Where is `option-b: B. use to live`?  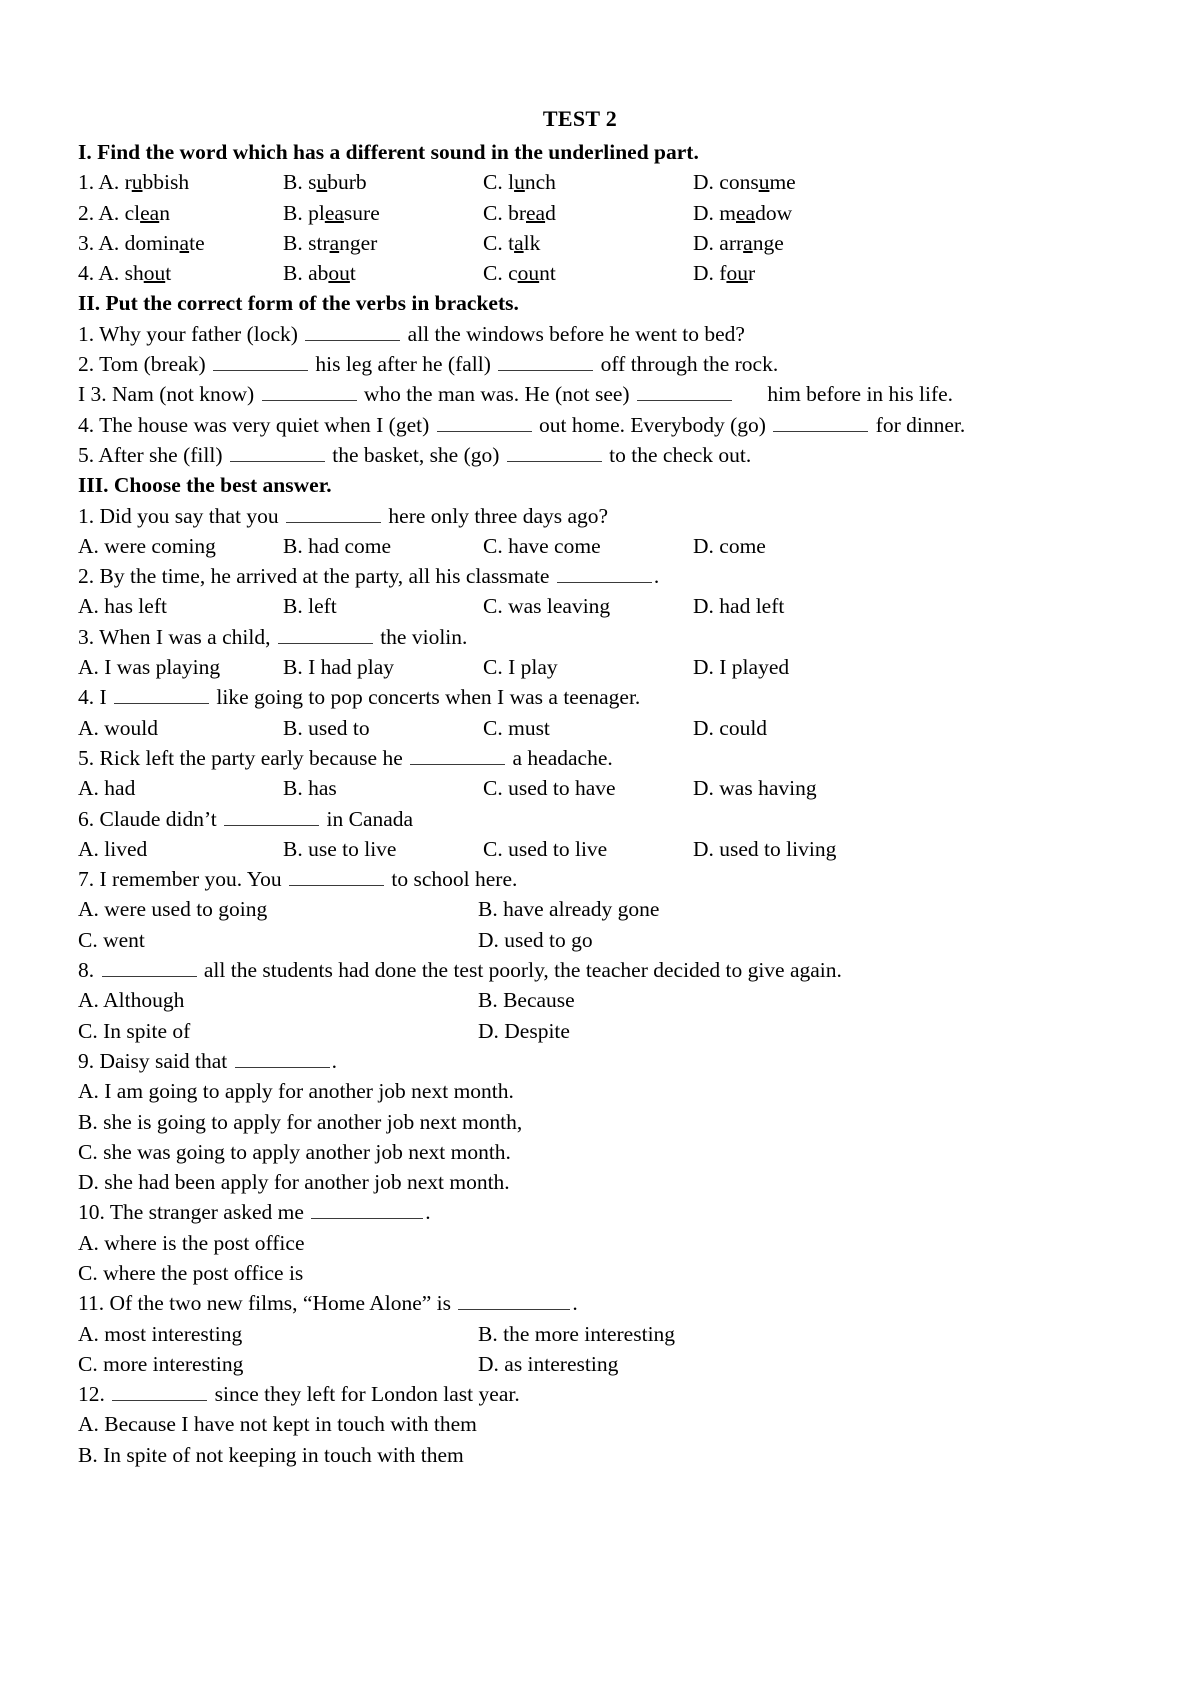 option-b: B. use to live is located at coordinates (383, 849).